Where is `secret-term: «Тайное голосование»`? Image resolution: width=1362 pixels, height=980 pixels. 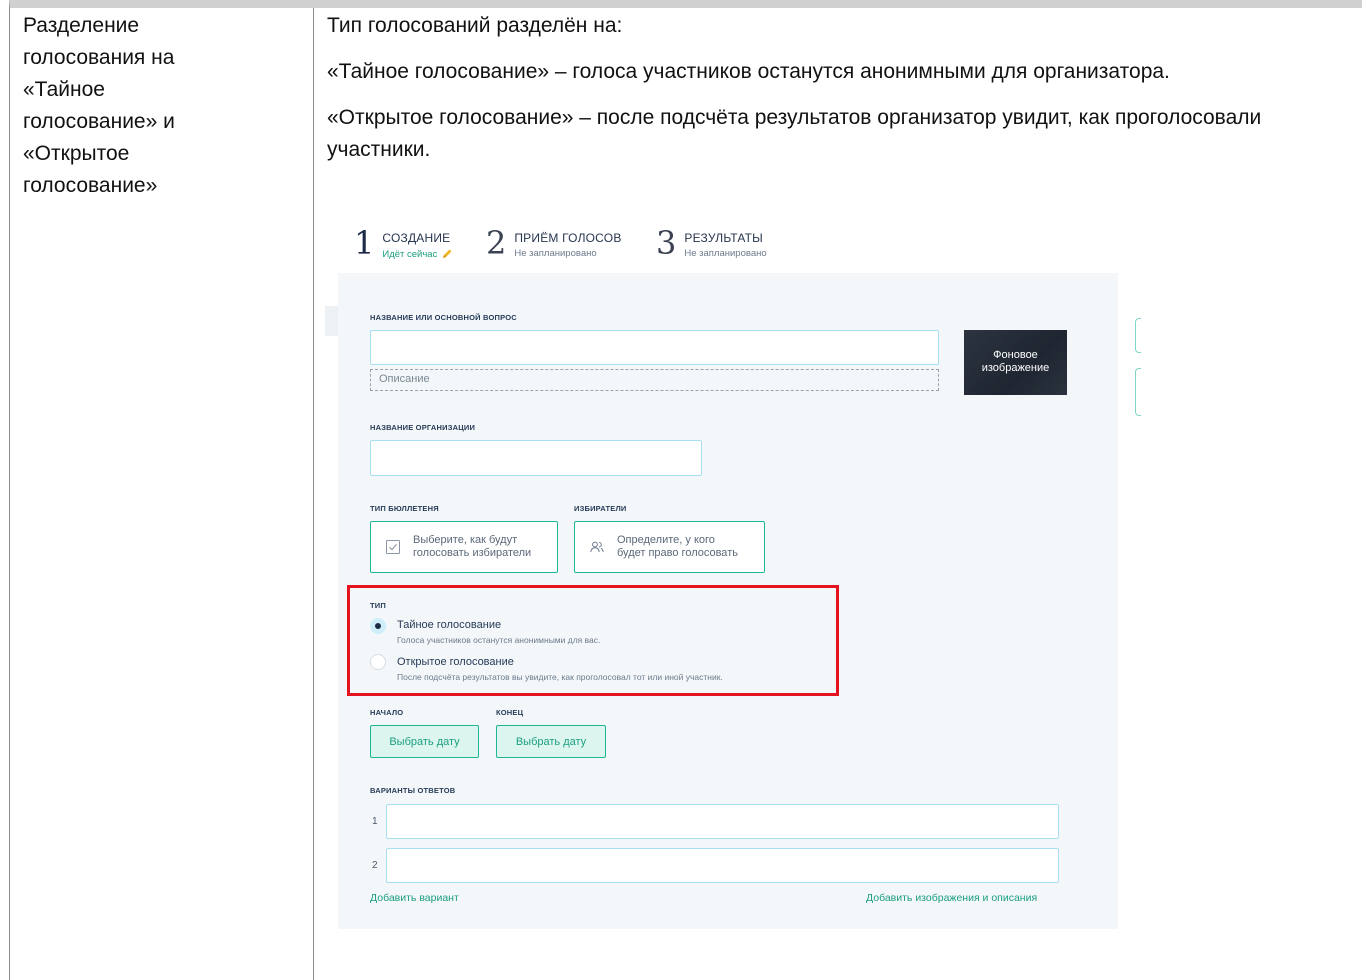
secret-term: «Тайное голосование» is located at coordinates (438, 71).